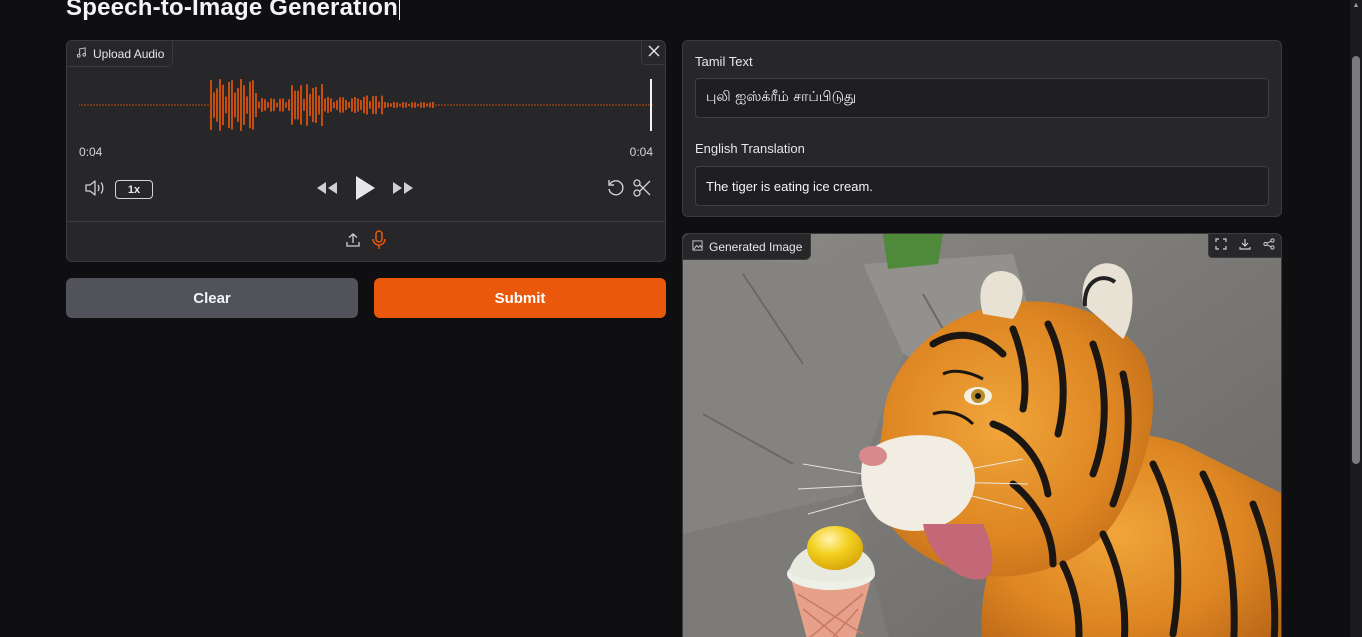 The width and height of the screenshot is (1362, 637). I want to click on record-microphone-button, so click(379, 242).